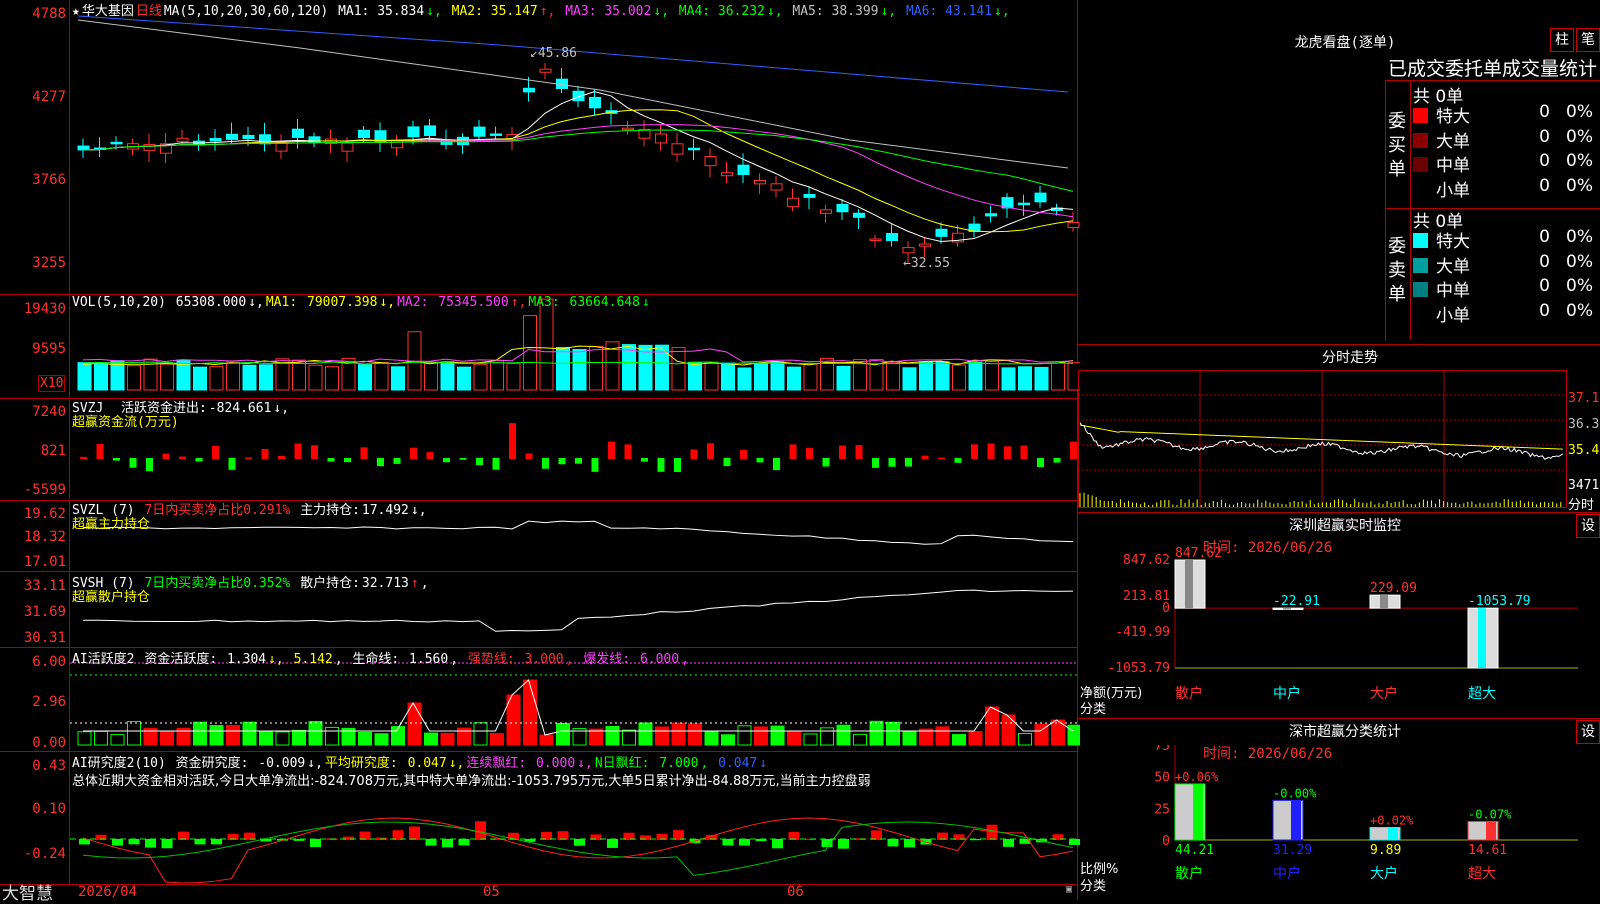 The image size is (1600, 904). Describe the element at coordinates (1385, 850) in the screenshot. I see `value-label: 9.89` at that location.